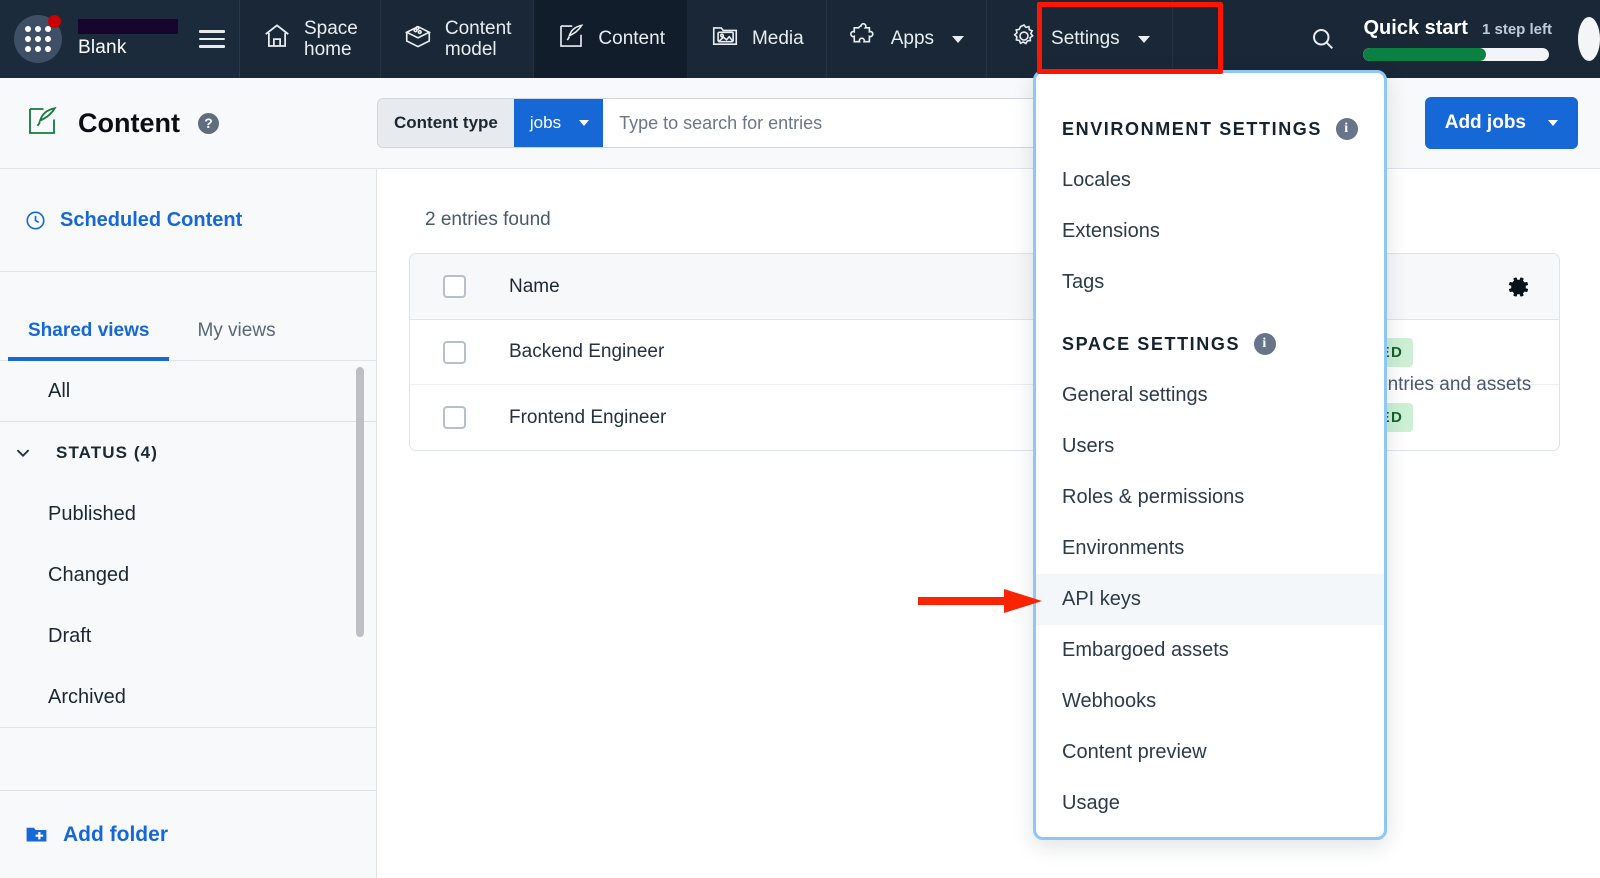 This screenshot has width=1600, height=878. Describe the element at coordinates (1587, 39) in the screenshot. I see `user-avatar` at that location.